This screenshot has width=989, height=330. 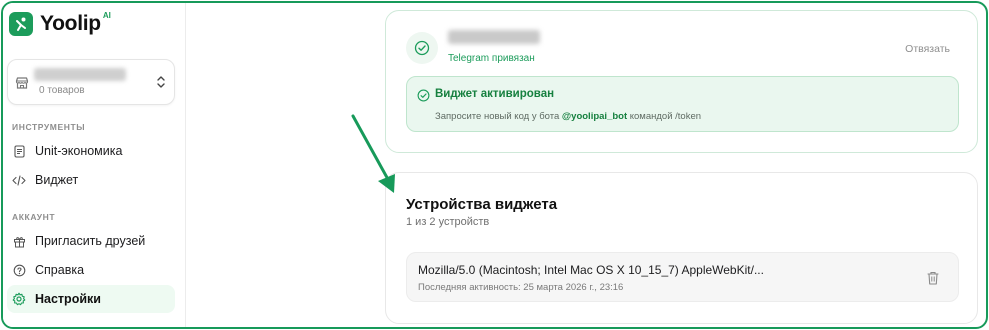 What do you see at coordinates (495, 94) in the screenshot?
I see `widget-activated-title: Виджет активирован` at bounding box center [495, 94].